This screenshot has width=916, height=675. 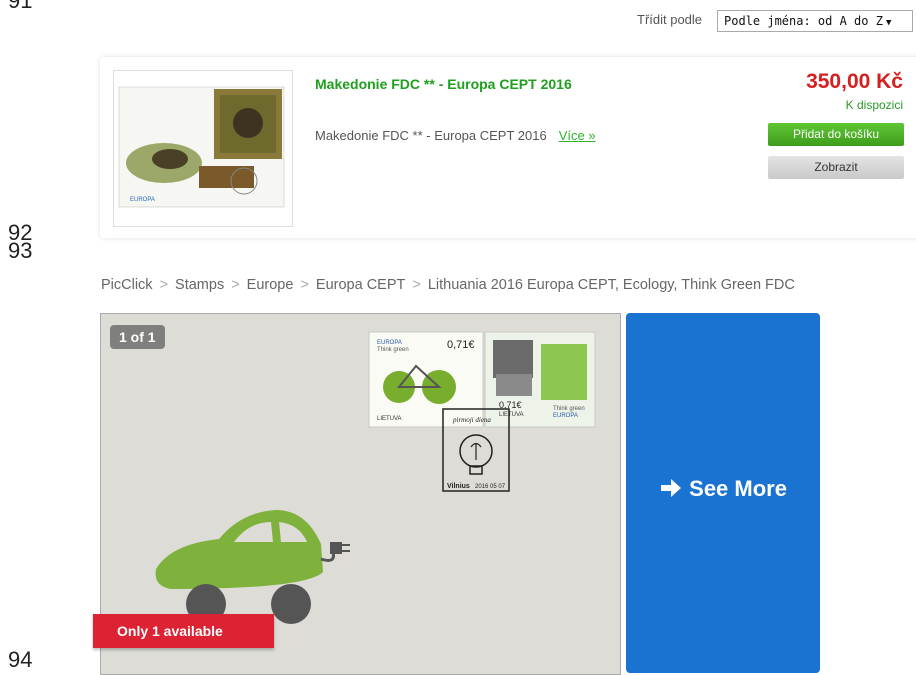 What do you see at coordinates (458, 486) in the screenshot?
I see `postmark-city: Vilnius` at bounding box center [458, 486].